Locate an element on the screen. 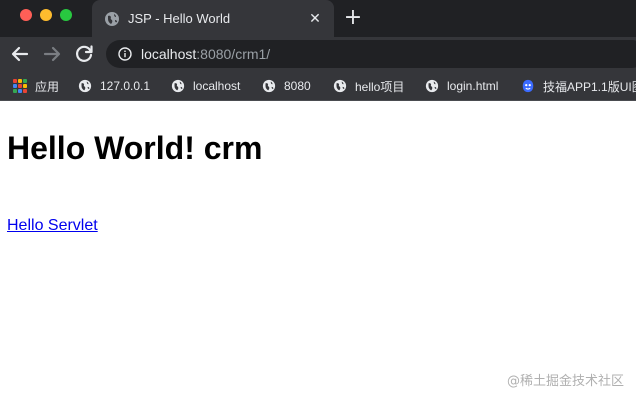 The width and height of the screenshot is (636, 399). bookmark-app-ui: 技福APP1.1版UI图 is located at coordinates (578, 86).